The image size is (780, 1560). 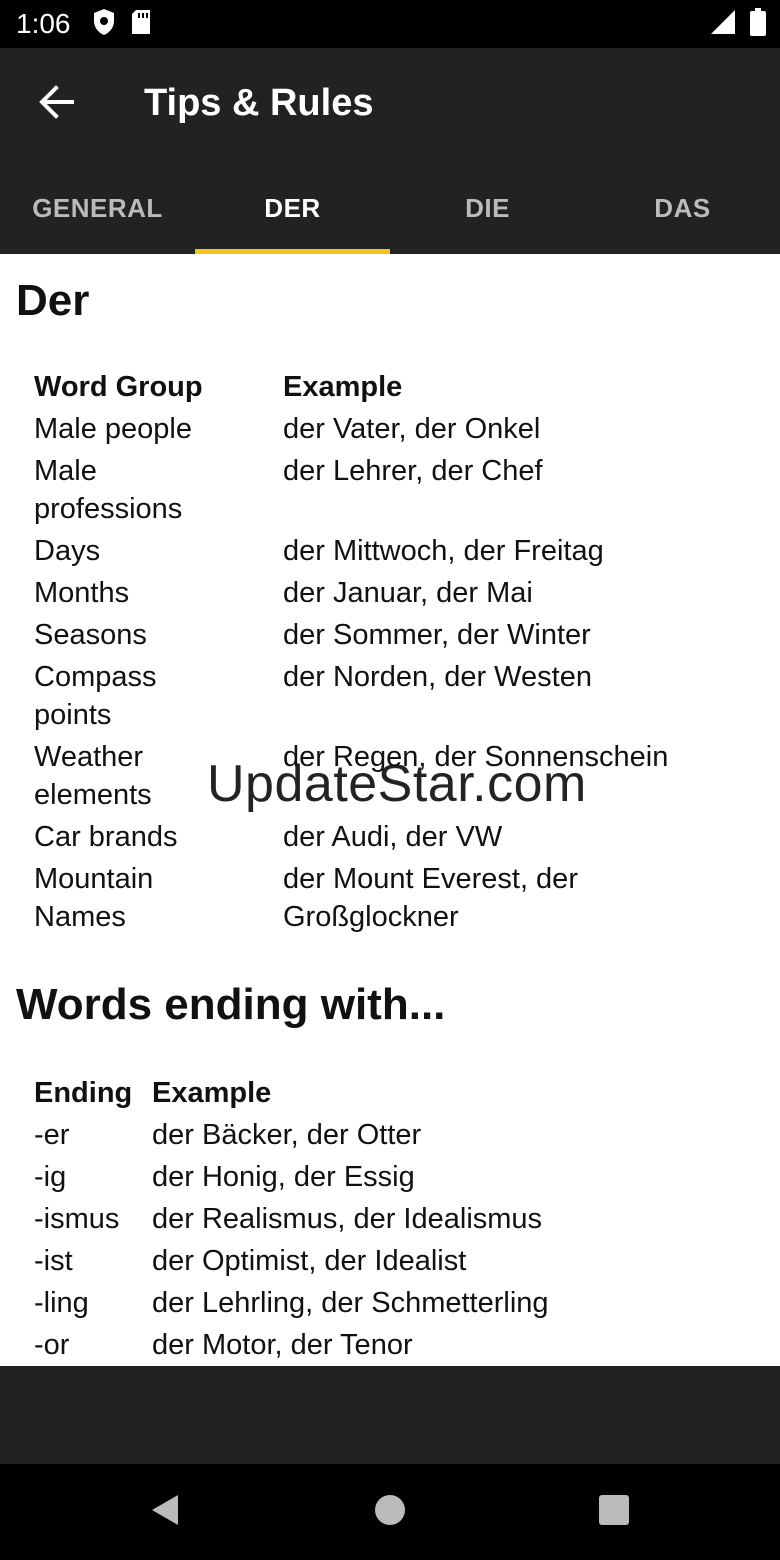 What do you see at coordinates (82, 593) in the screenshot?
I see `table-row-group: Months` at bounding box center [82, 593].